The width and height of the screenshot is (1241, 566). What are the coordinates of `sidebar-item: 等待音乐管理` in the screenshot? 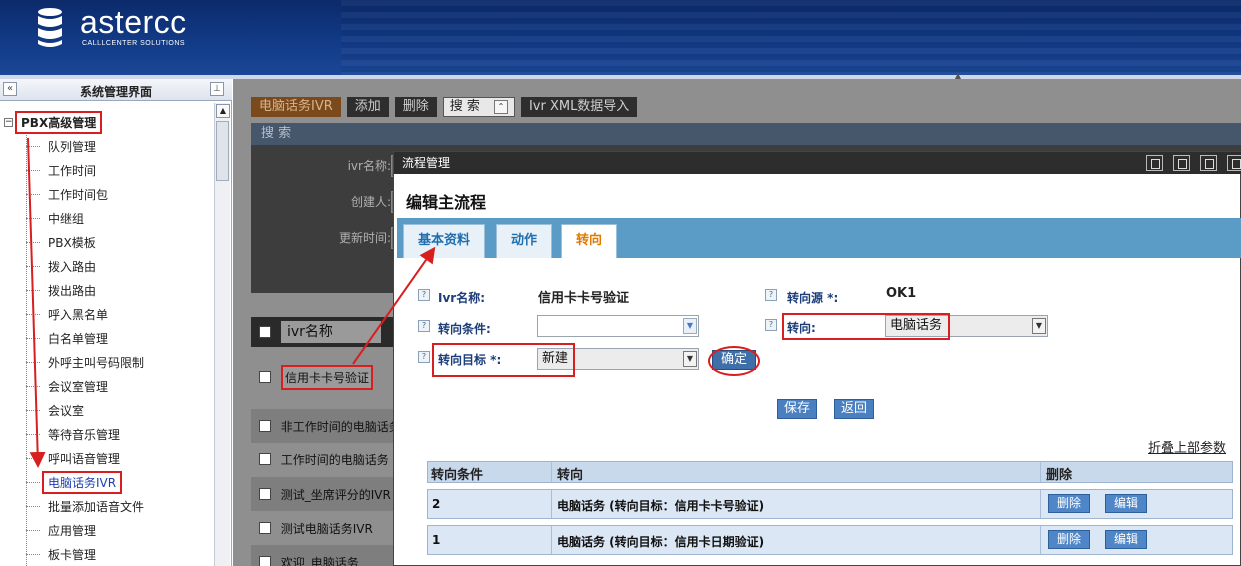 It's located at (73, 434).